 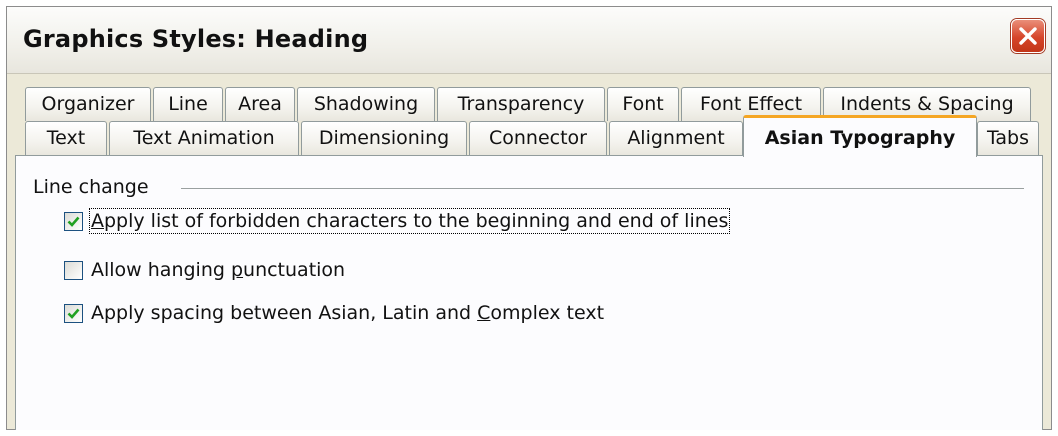 What do you see at coordinates (521, 104) in the screenshot?
I see `tab-transparency: Transparency` at bounding box center [521, 104].